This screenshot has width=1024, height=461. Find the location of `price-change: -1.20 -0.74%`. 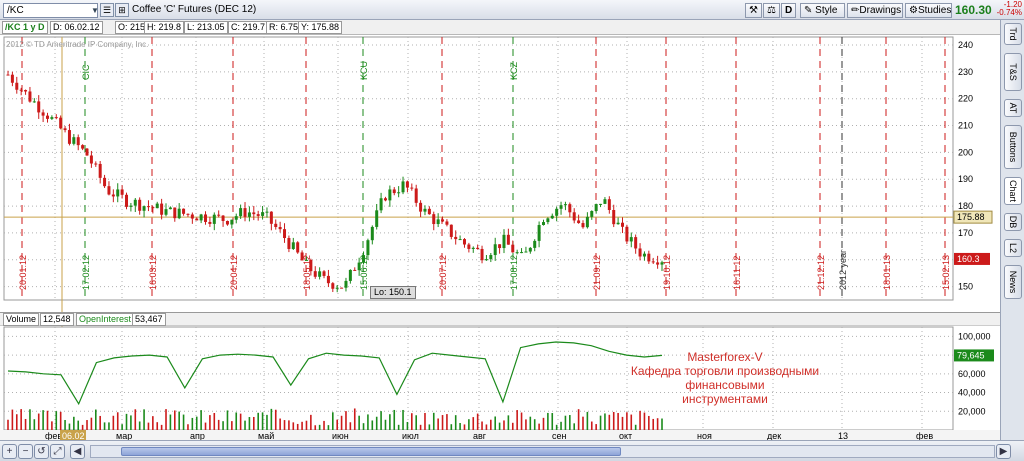

price-change: -1.20 -0.74% is located at coordinates (1008, 9).